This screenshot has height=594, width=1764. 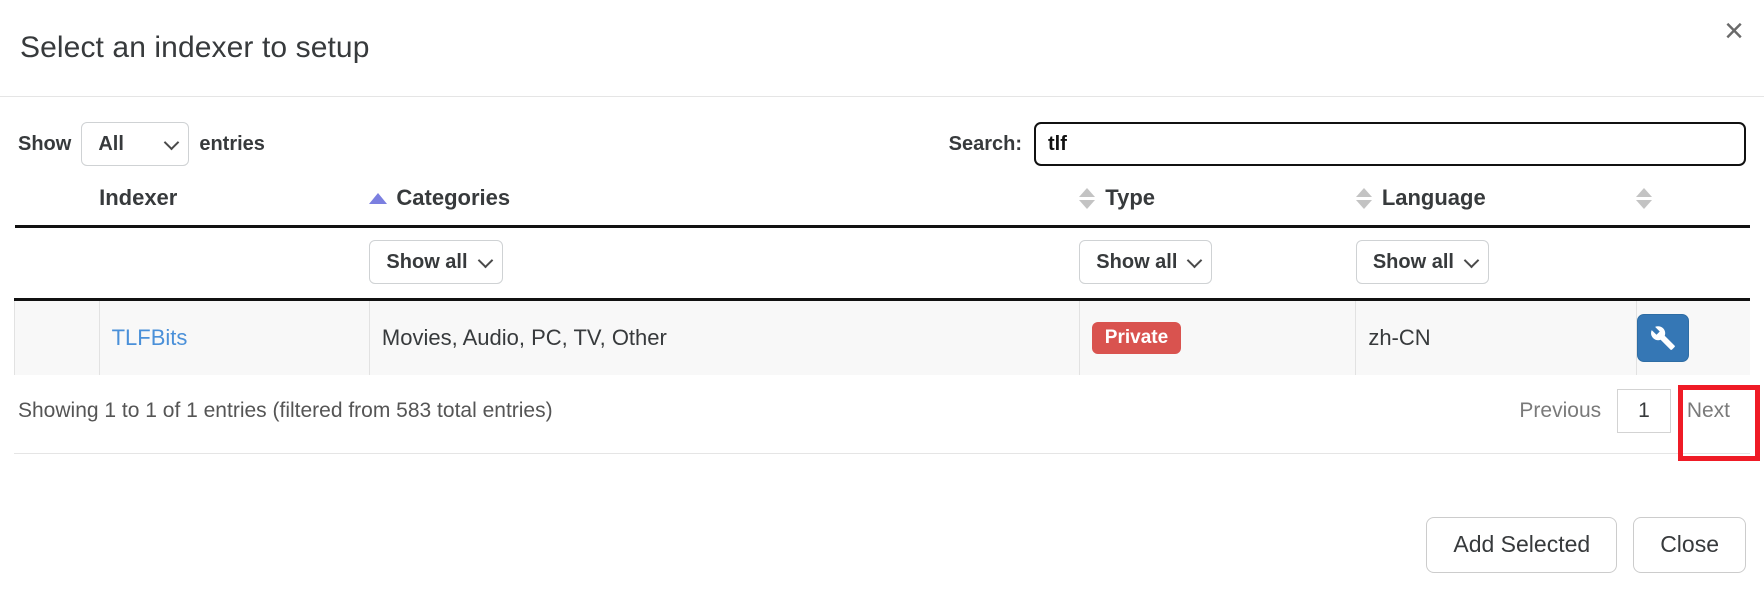 What do you see at coordinates (1734, 31) in the screenshot?
I see `close-icon: ×` at bounding box center [1734, 31].